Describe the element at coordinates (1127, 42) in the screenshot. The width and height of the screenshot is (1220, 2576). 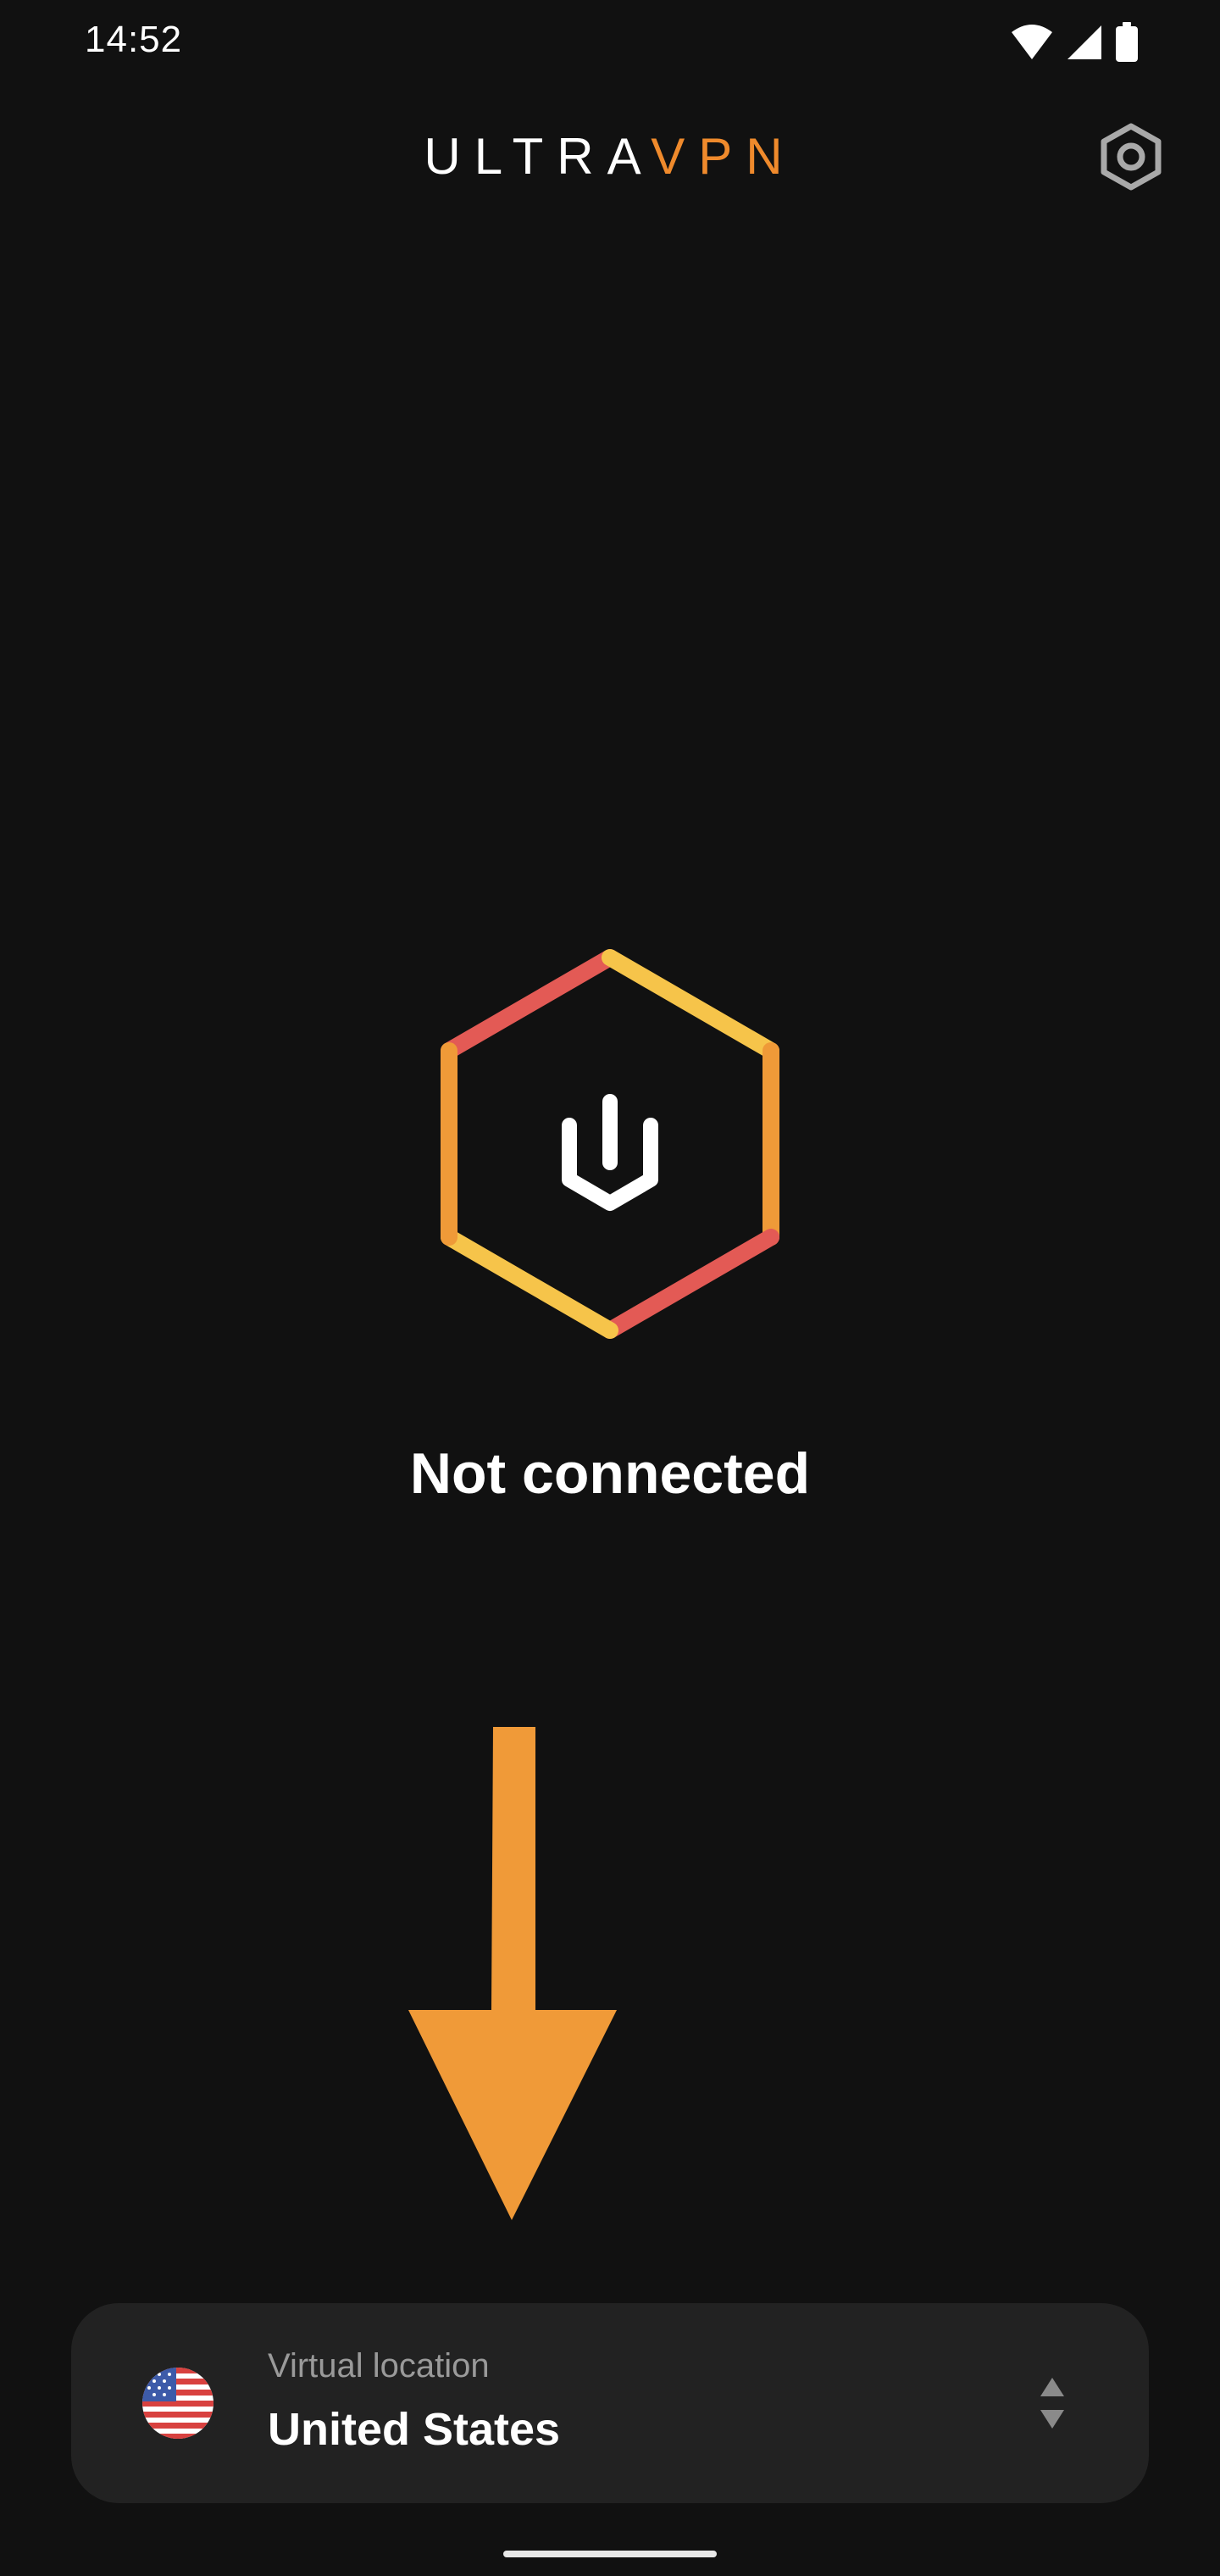
I see `battery-icon` at that location.